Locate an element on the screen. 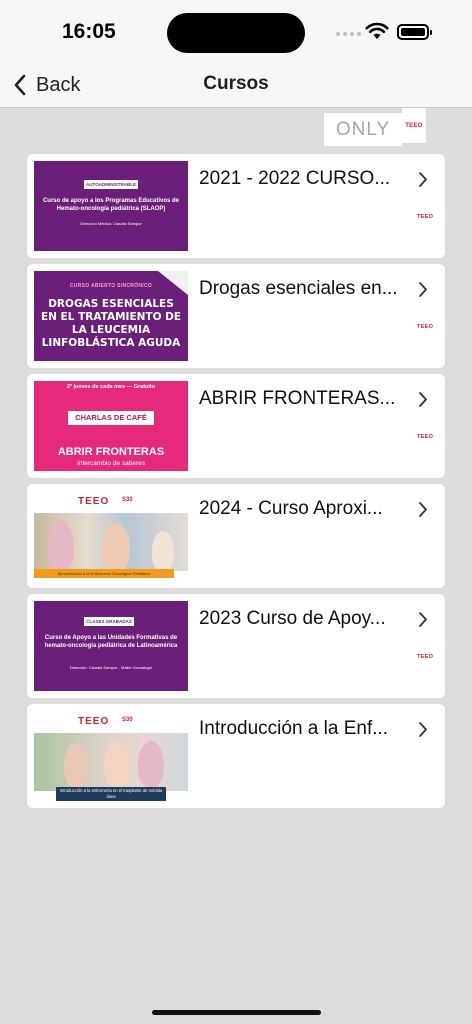  page-title: Cursos is located at coordinates (236, 83).